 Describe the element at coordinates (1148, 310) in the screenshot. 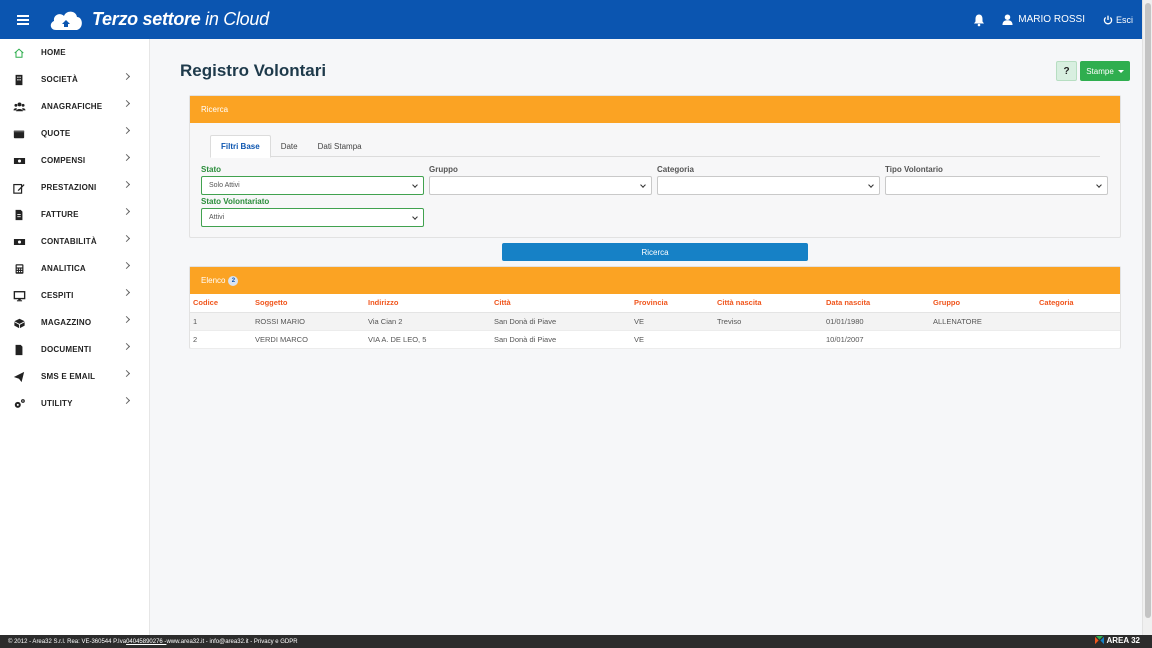

I see `scrollbar-thumb` at that location.